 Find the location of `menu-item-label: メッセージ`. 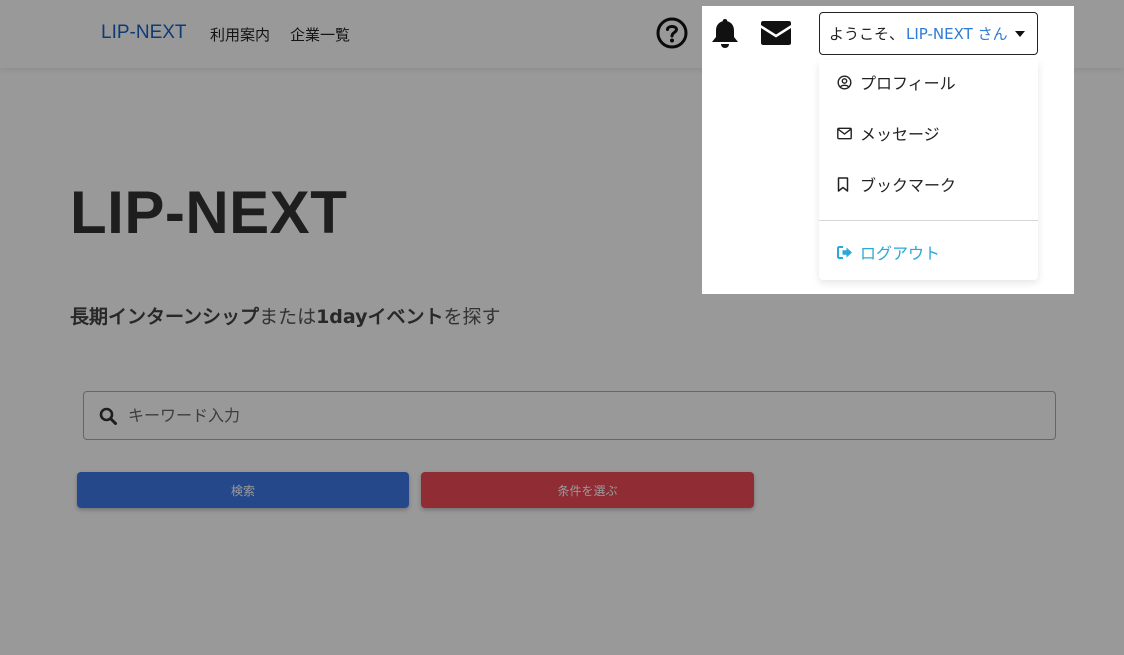

menu-item-label: メッセージ is located at coordinates (900, 134).